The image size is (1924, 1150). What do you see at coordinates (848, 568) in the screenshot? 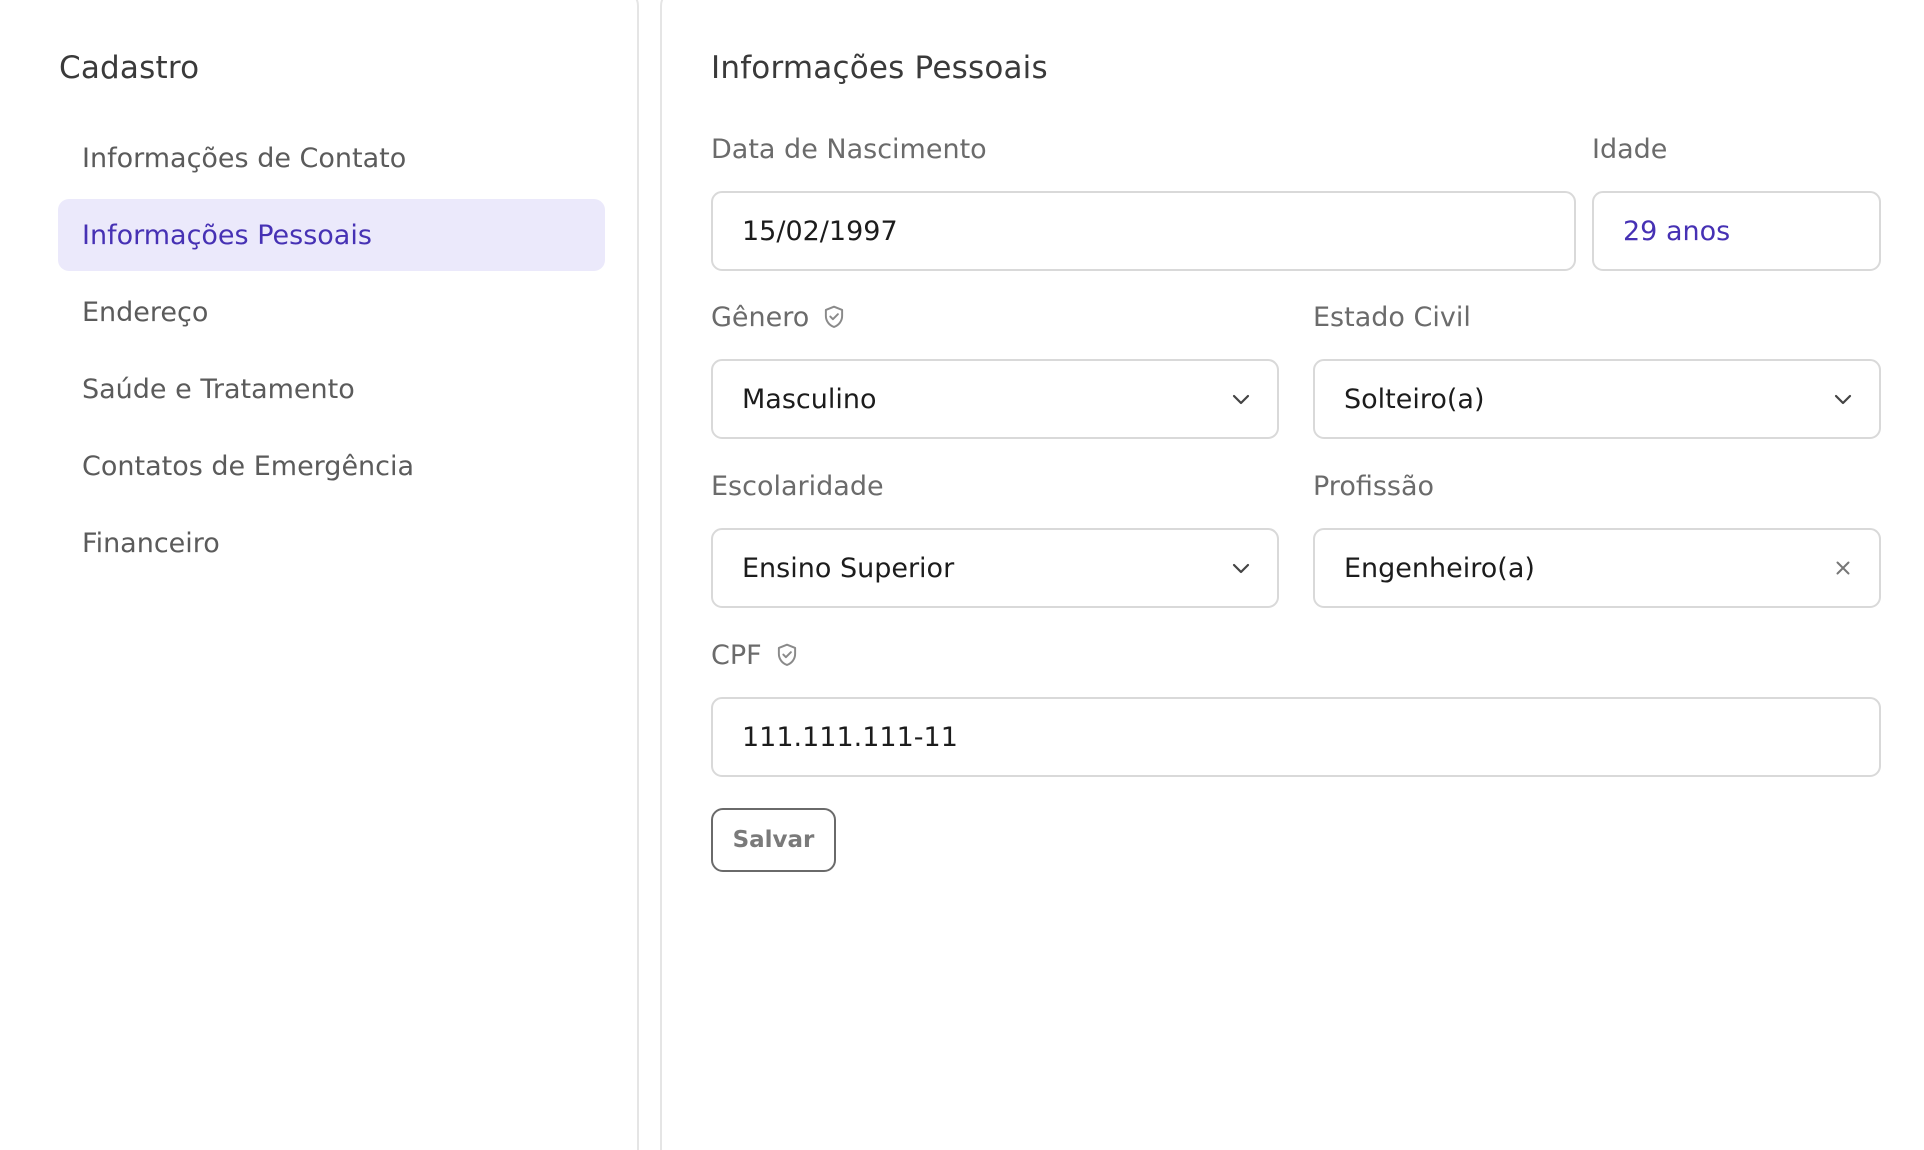
I see `education-value: Ensino Superior` at bounding box center [848, 568].